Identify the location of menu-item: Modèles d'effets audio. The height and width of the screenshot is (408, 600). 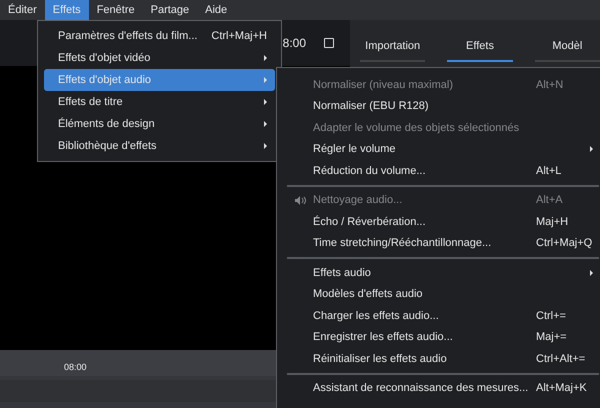
(438, 294).